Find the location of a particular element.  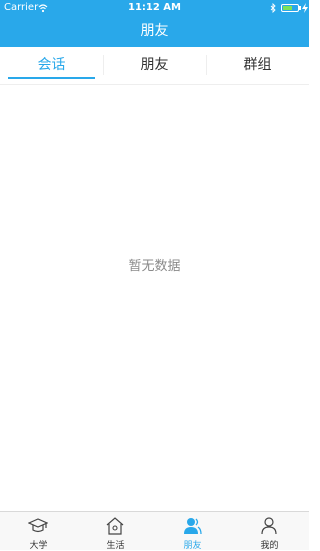

status-bar: Carrier 11:12 AM is located at coordinates (154, 8).